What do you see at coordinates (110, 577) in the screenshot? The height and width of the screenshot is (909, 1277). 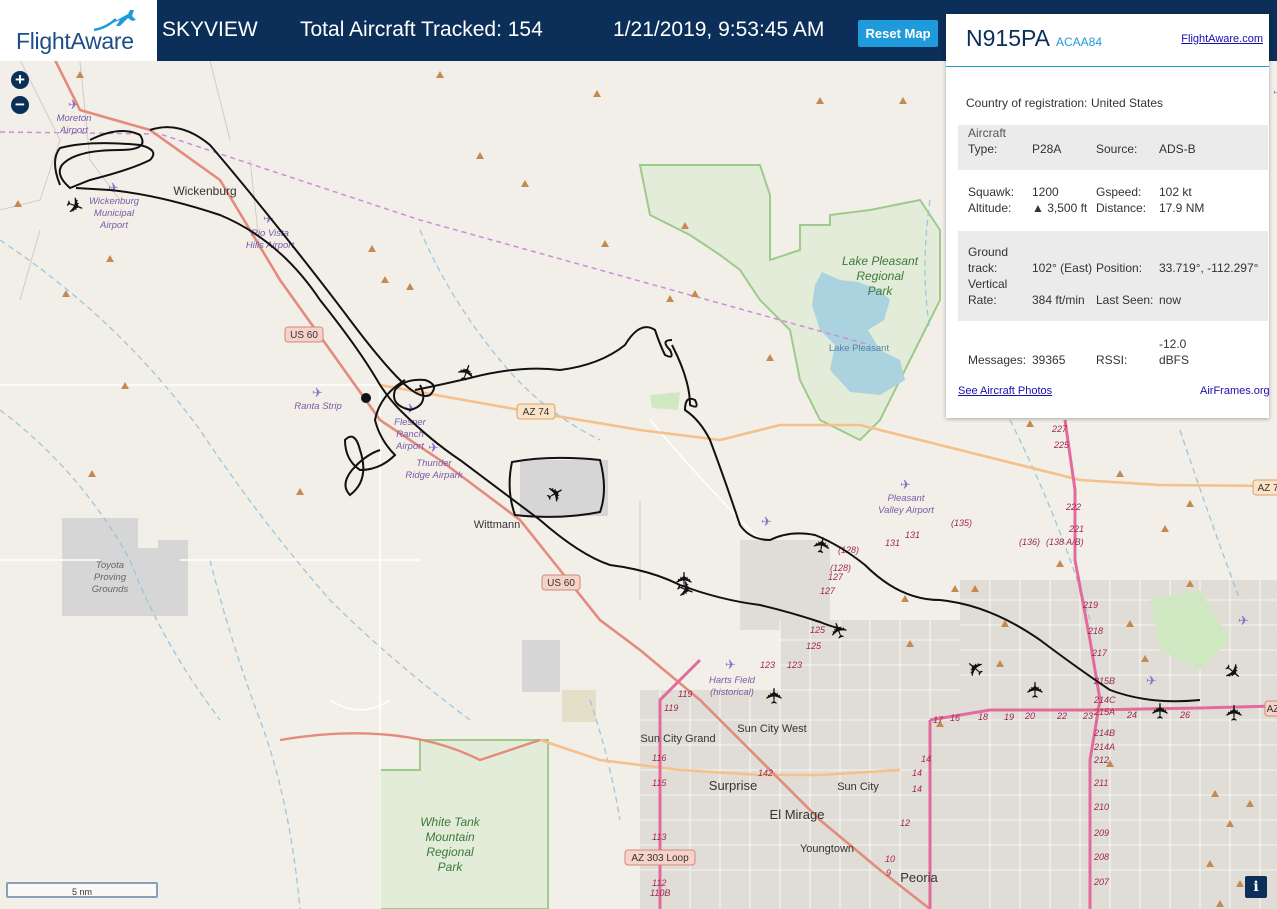 I see `svg-text: Proving` at bounding box center [110, 577].